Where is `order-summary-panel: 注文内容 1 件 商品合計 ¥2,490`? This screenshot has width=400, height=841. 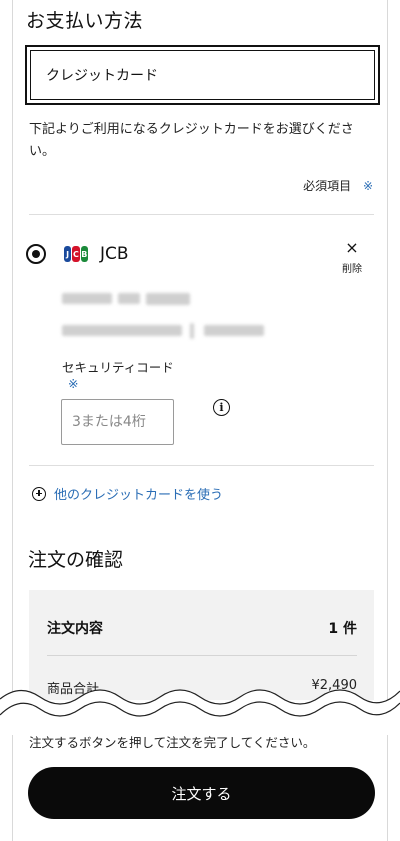
order-summary-panel: 注文内容 1 件 商品合計 ¥2,490 is located at coordinates (201, 645).